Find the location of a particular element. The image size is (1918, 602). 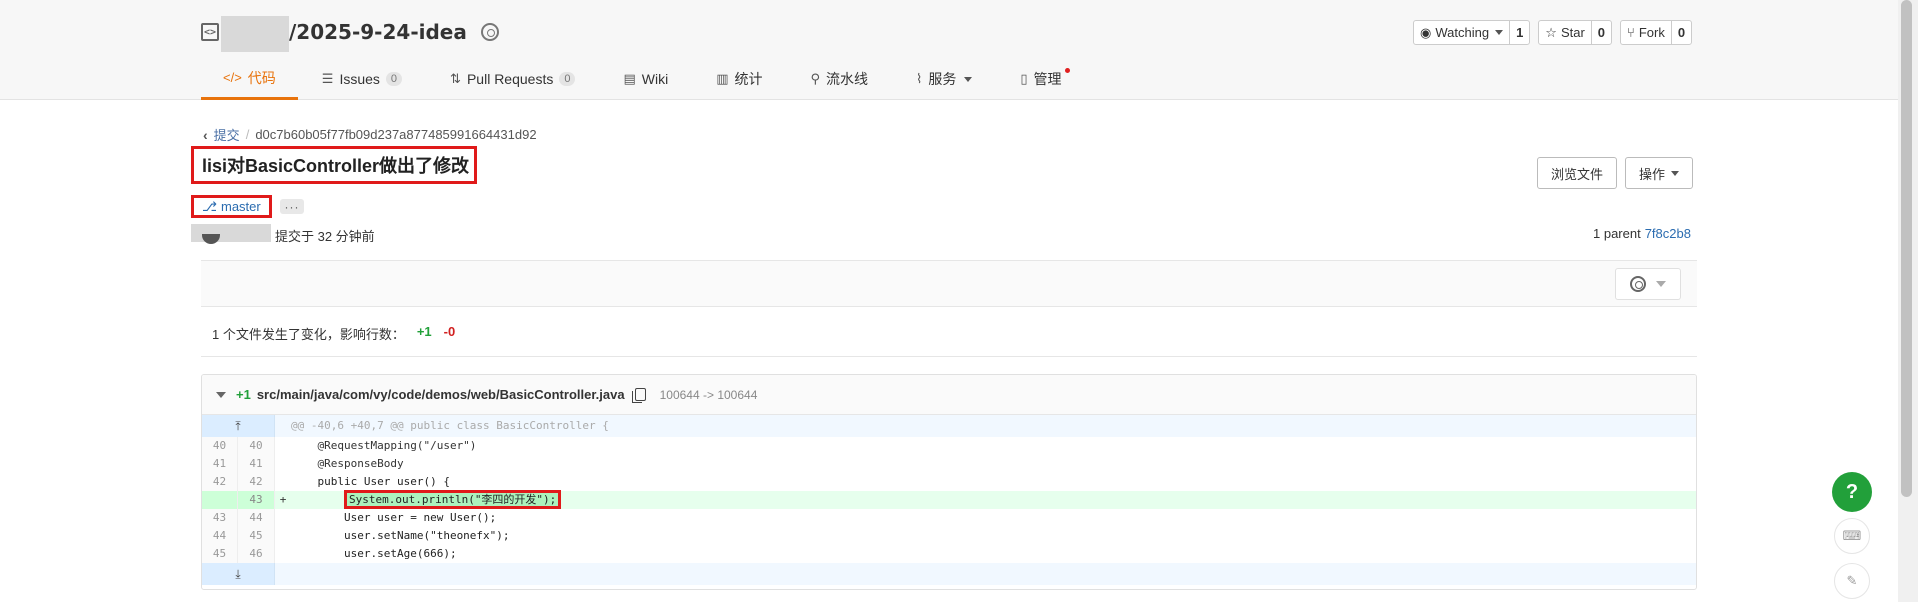

operations-button: 操作 is located at coordinates (1659, 173).